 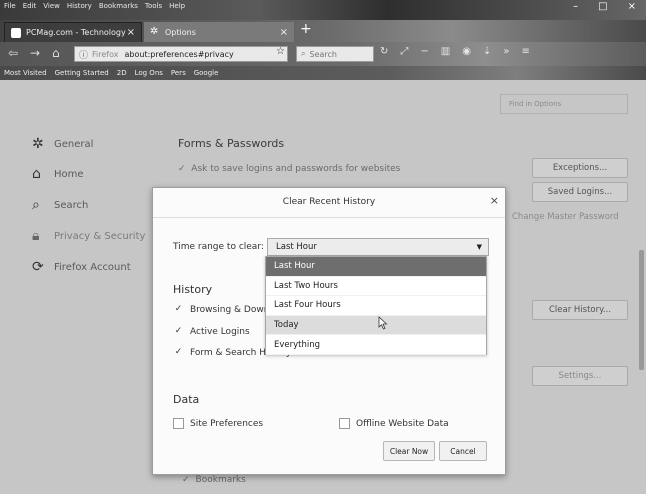 I want to click on sidebar-item-label: Firefox Account, so click(x=92, y=267).